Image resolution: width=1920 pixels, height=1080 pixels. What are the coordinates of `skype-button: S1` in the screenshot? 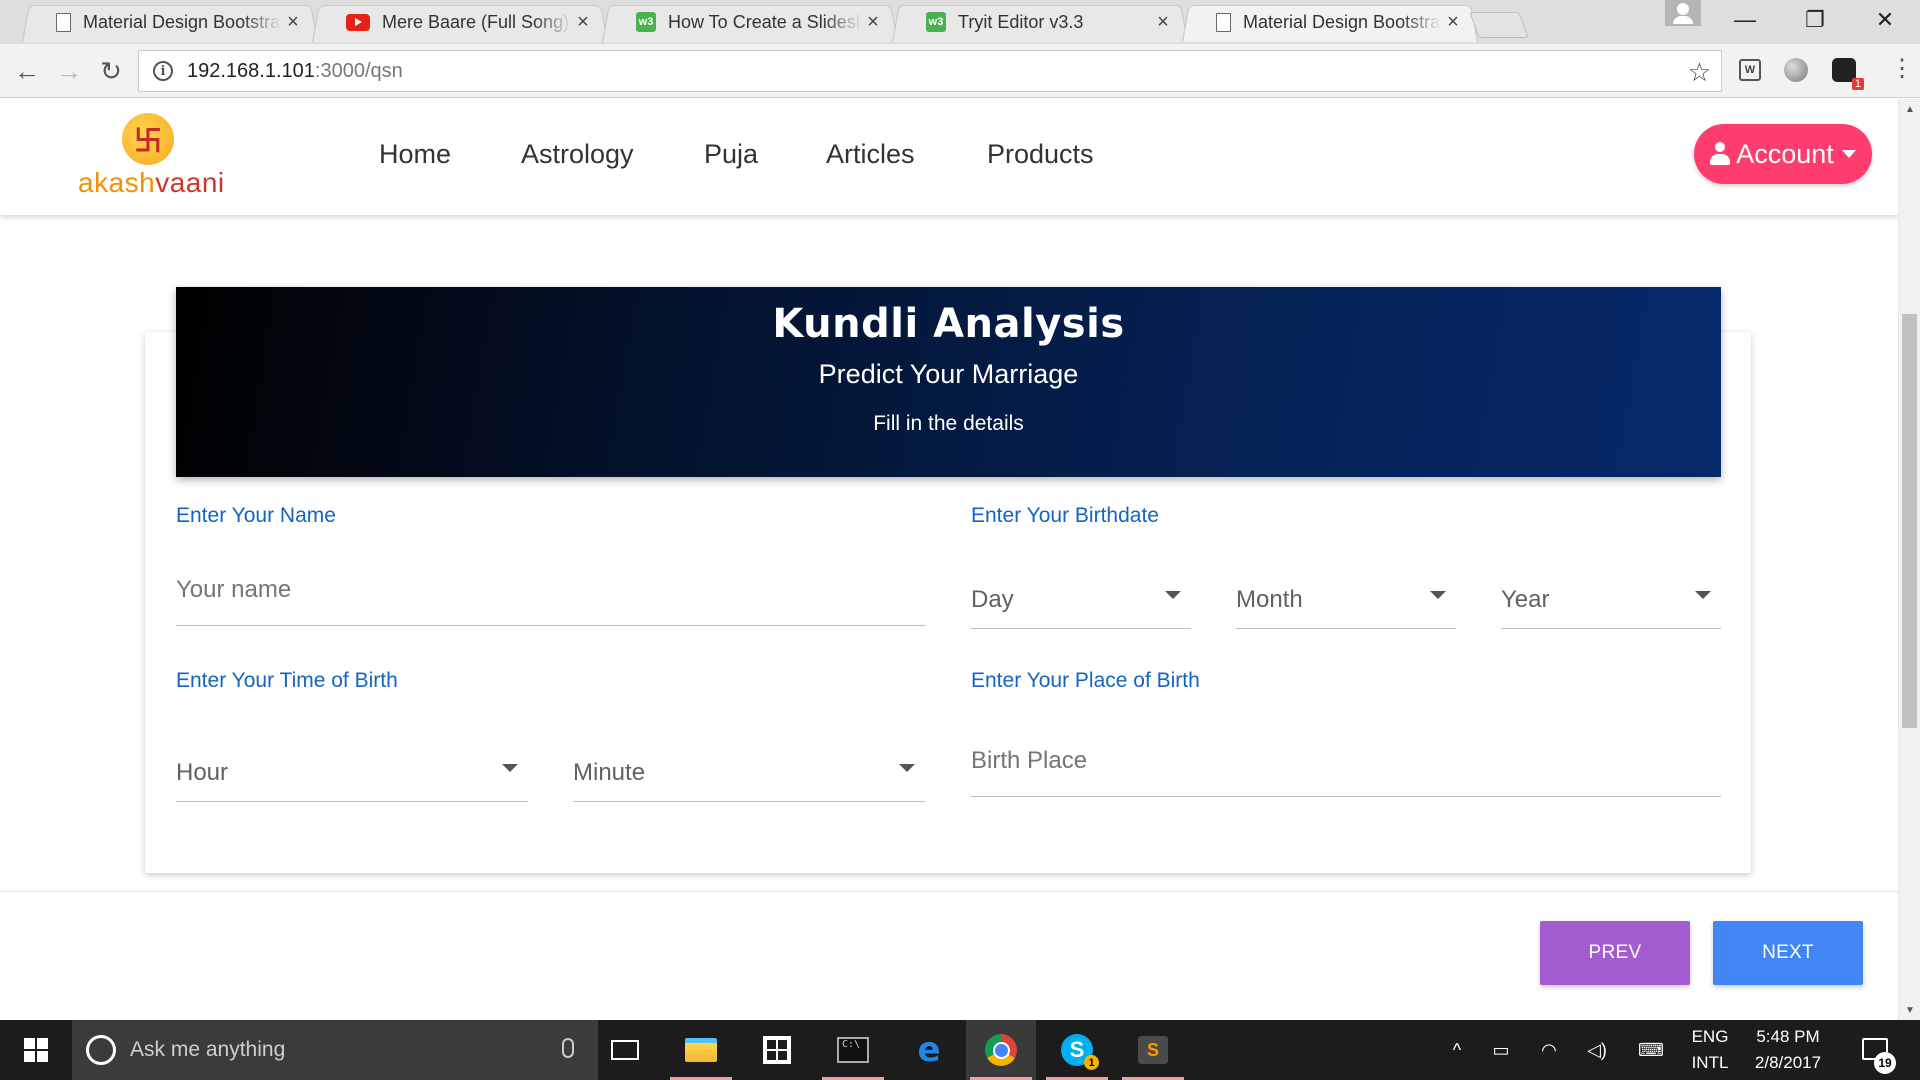 It's located at (1077, 1050).